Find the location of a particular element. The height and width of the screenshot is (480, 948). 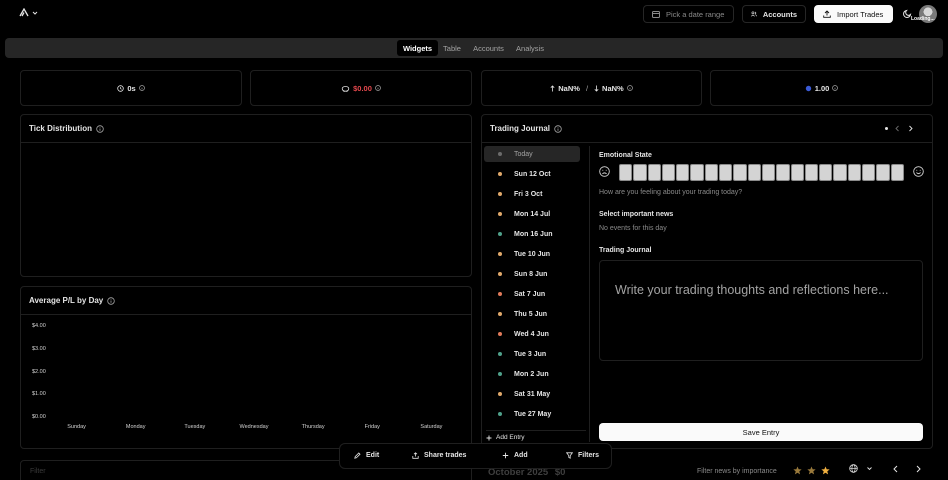

x-tick-label: Sunday is located at coordinates (76, 427).